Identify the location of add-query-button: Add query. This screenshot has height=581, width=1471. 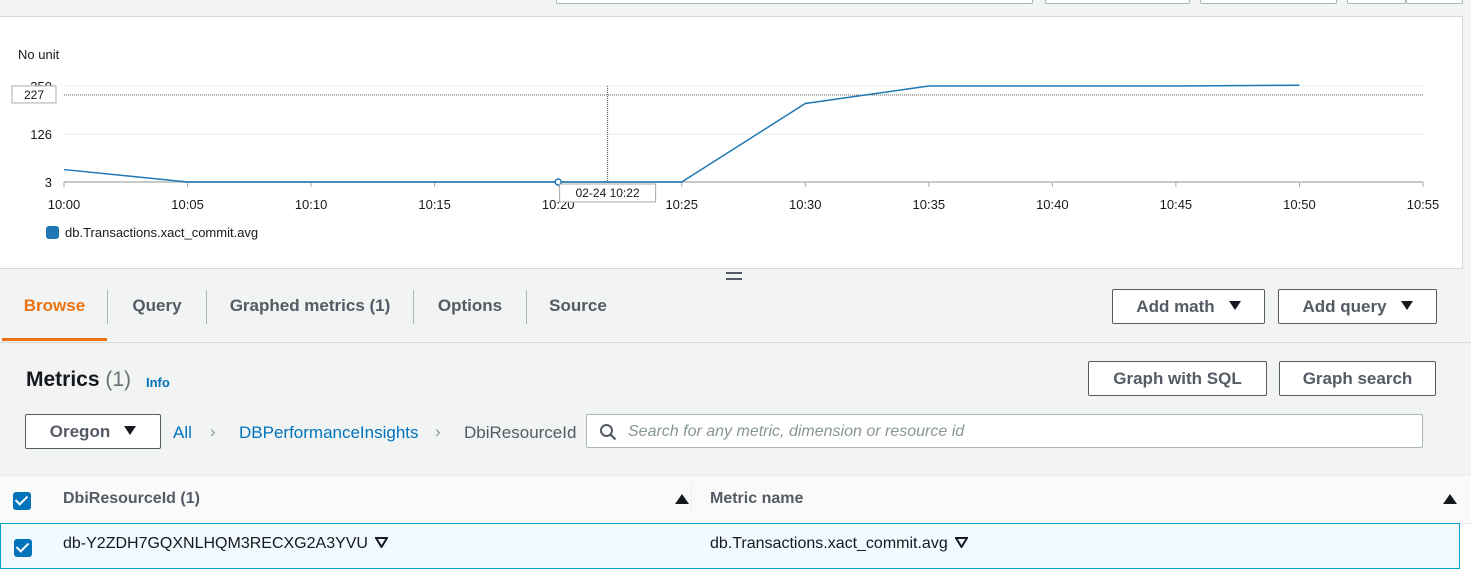
(1357, 306).